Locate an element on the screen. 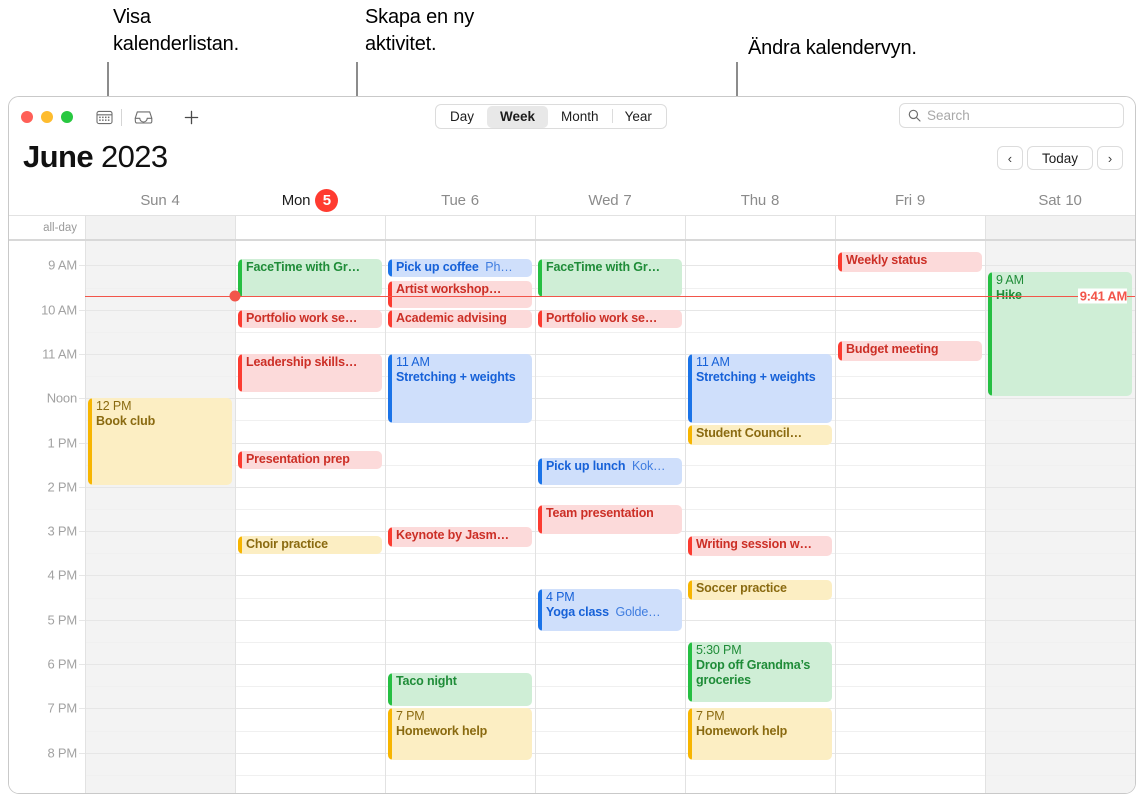 Image resolution: width=1144 pixels, height=798 pixels. calendar-event: Taco night is located at coordinates (460, 689).